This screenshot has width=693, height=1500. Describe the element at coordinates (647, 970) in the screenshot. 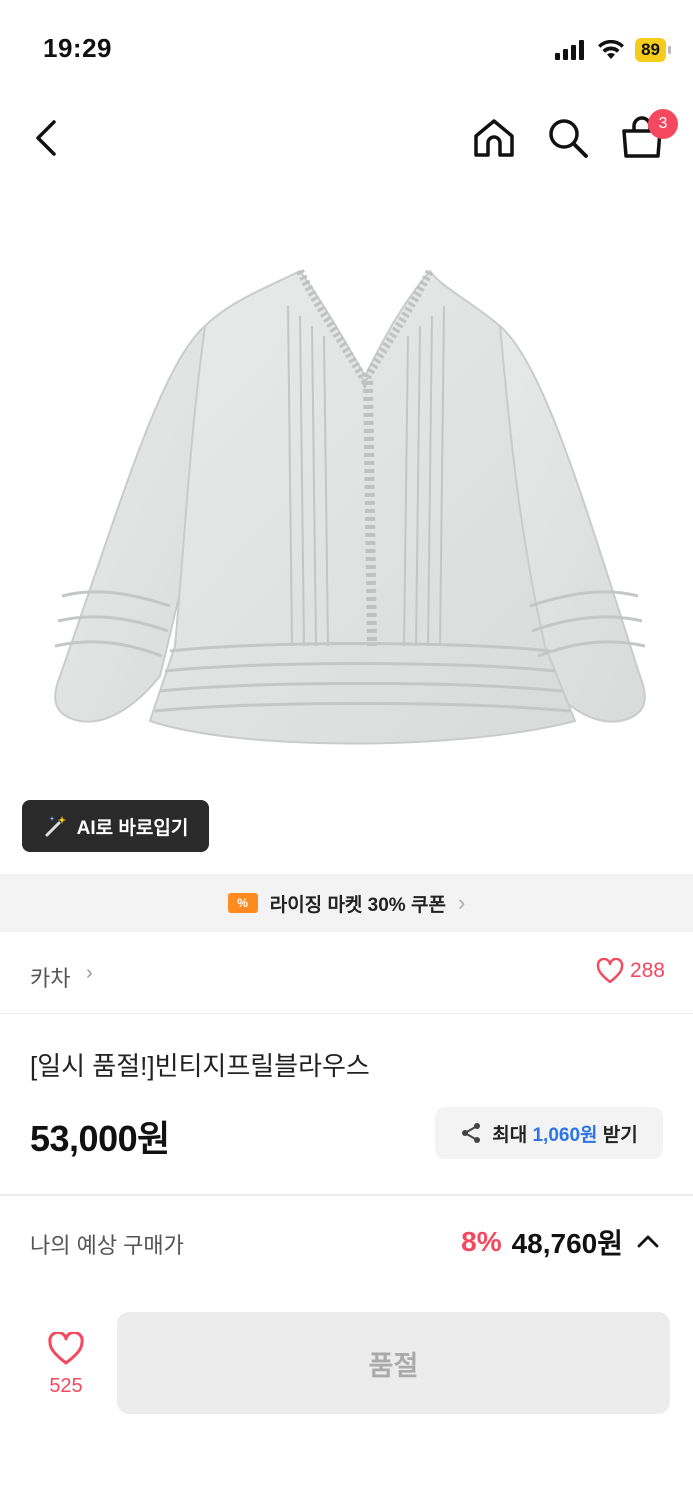

I see `brand-like-count: 288` at that location.